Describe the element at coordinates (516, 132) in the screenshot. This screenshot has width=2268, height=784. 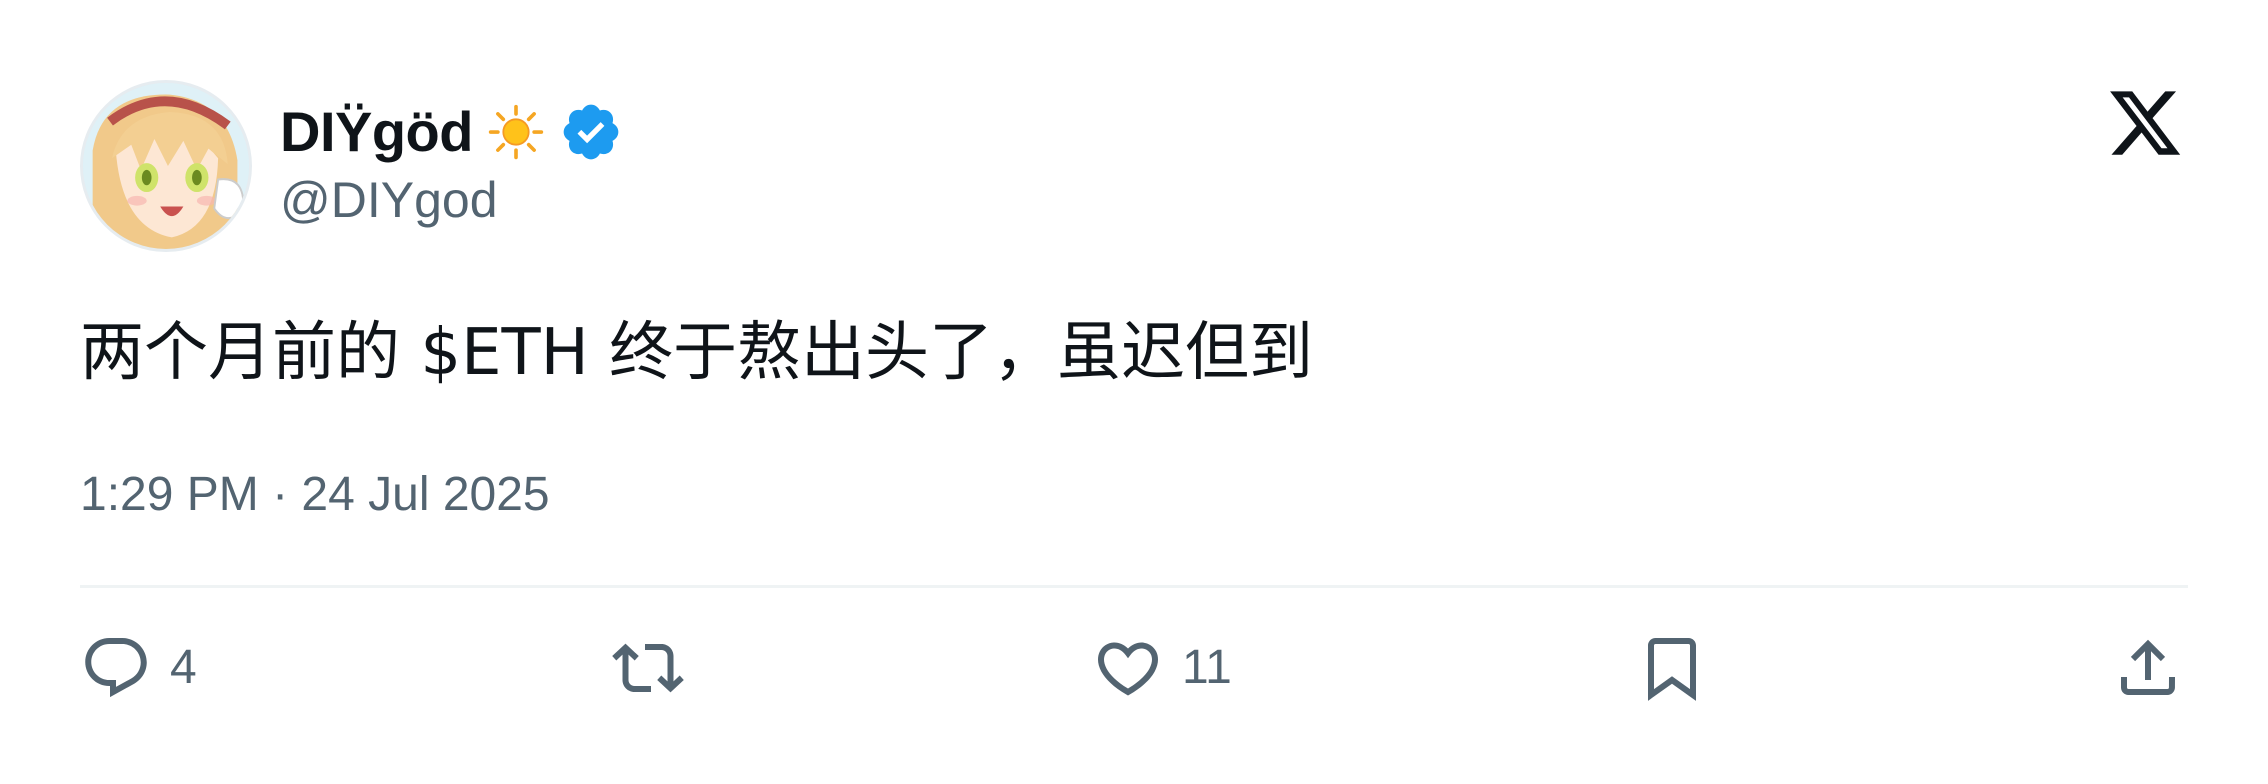
I see `sun-icon` at that location.